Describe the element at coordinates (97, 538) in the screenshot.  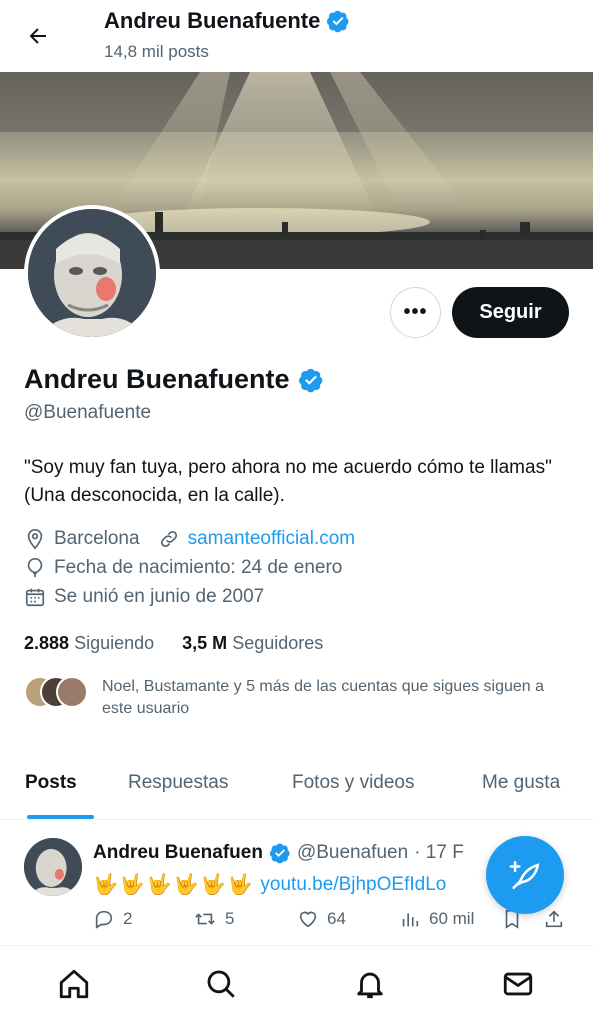
I see `profile-location: Barcelona` at that location.